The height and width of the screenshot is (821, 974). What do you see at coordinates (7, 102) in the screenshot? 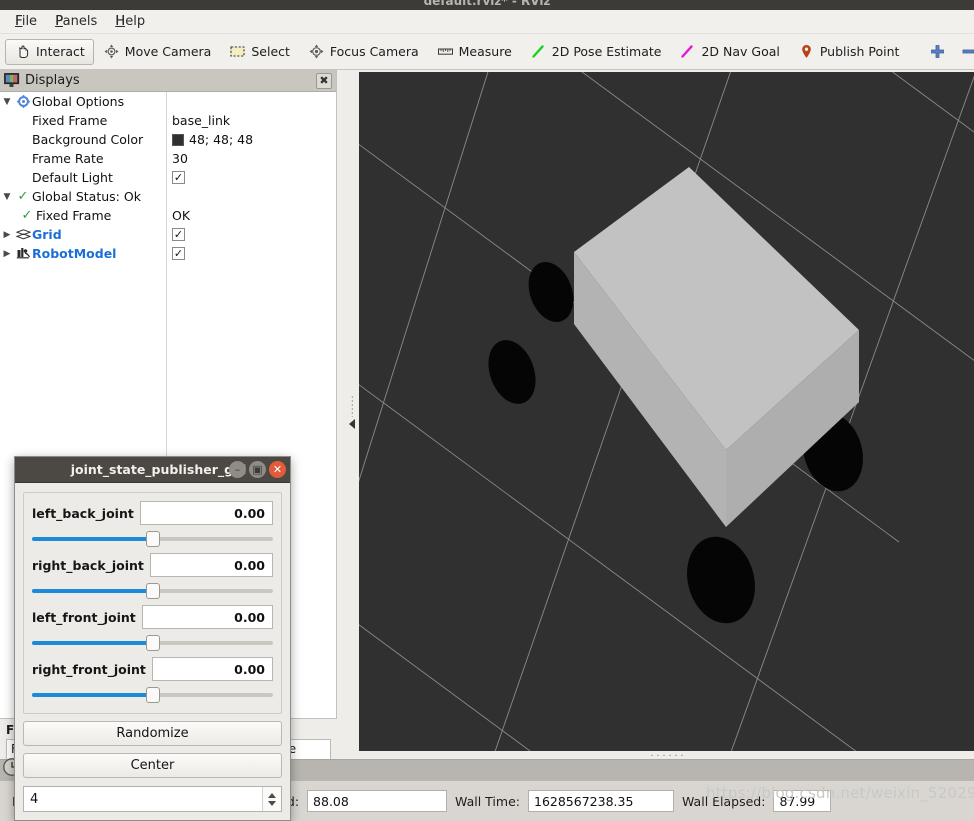
I see `chevron-down-icon-global-options: ▼` at bounding box center [7, 102].